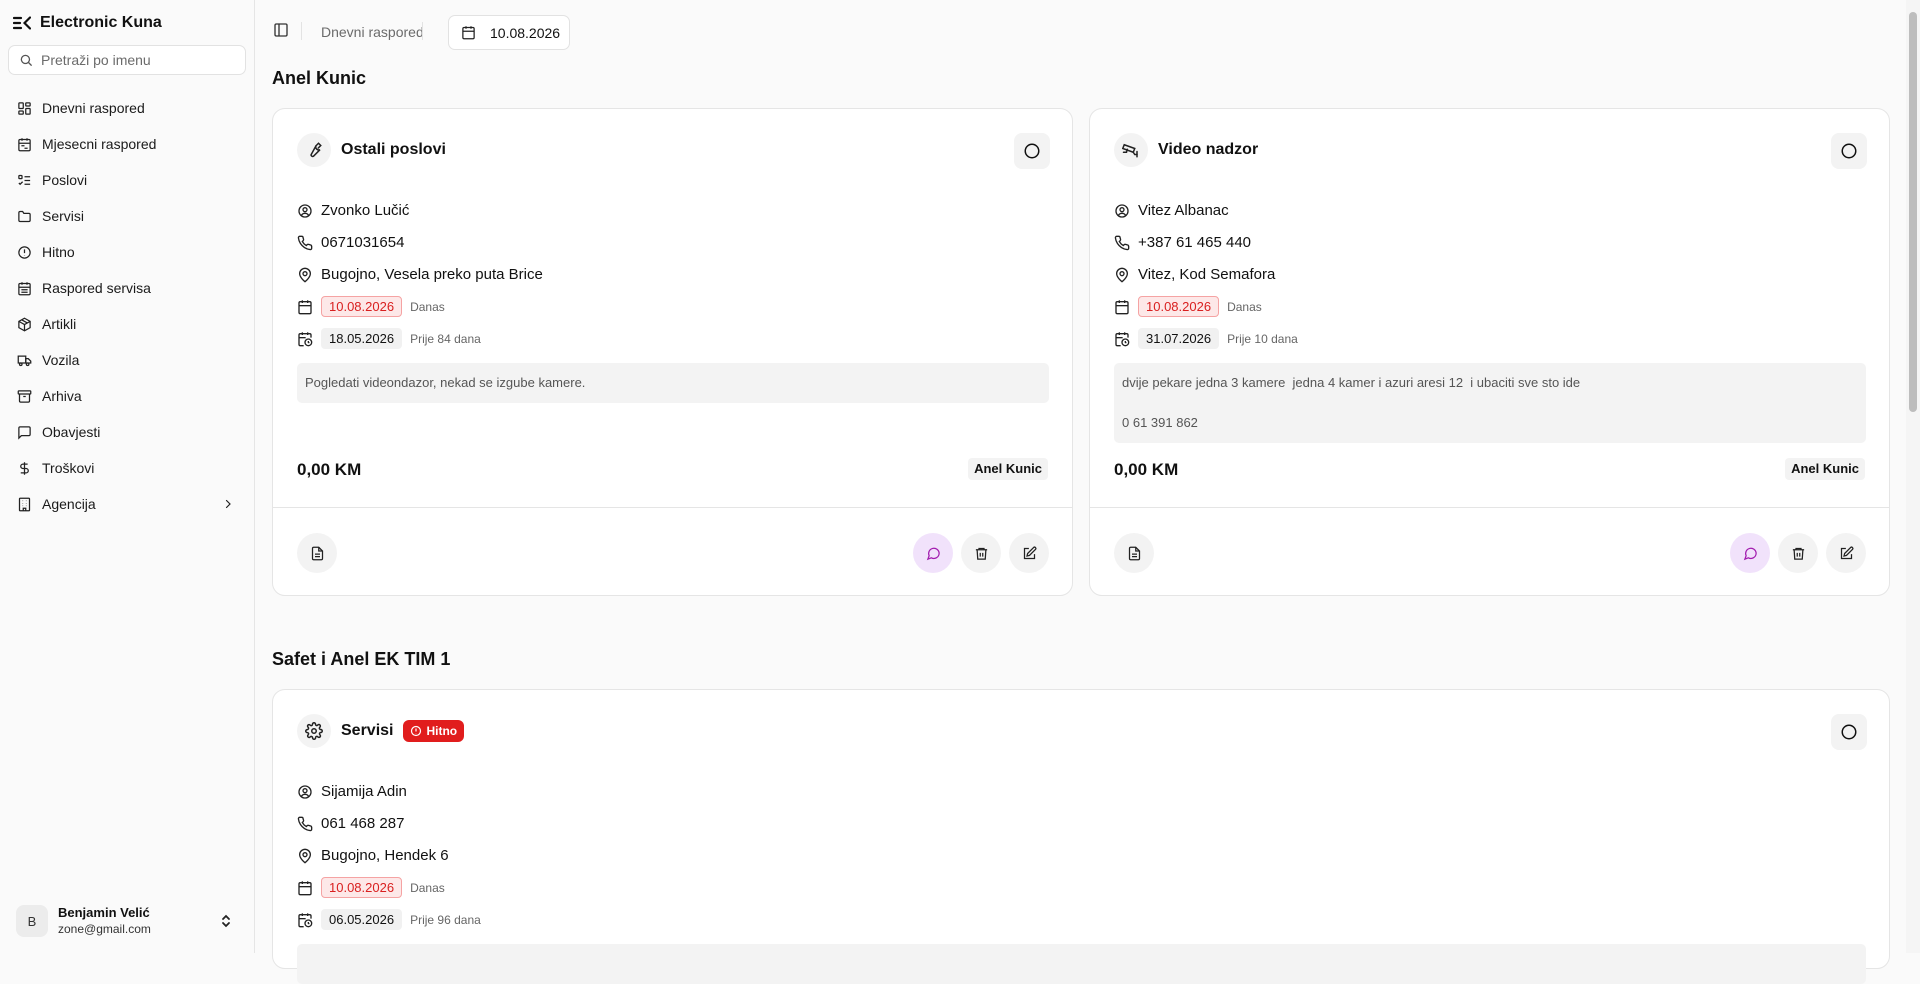 The image size is (1920, 984). I want to click on card-title: Servisi, so click(367, 730).